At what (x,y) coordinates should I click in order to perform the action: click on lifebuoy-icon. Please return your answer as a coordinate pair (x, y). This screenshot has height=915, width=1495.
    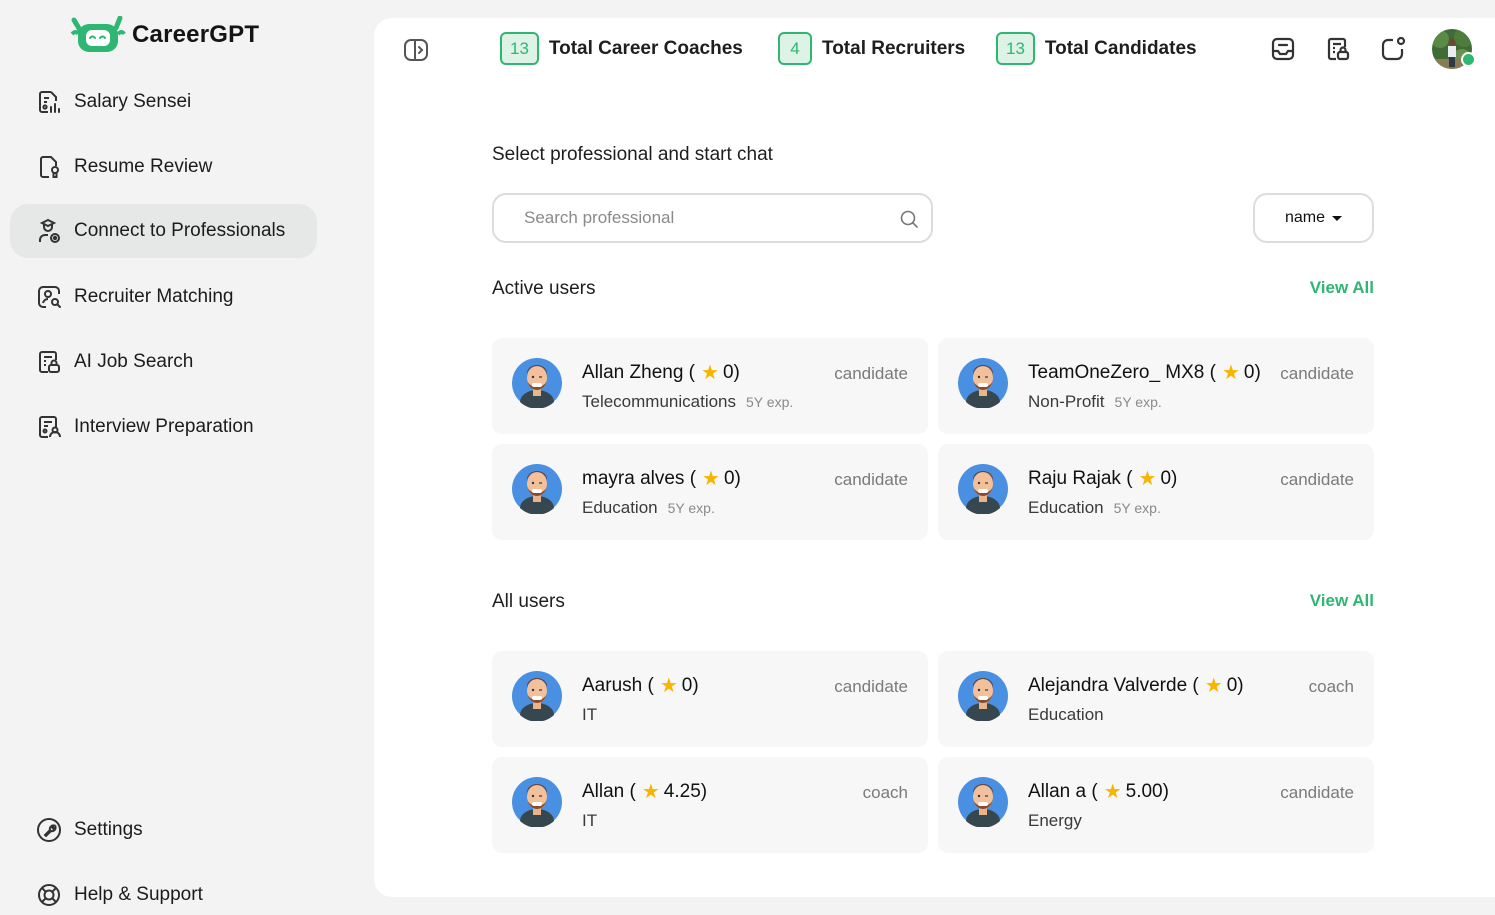
    Looking at the image, I should click on (49, 895).